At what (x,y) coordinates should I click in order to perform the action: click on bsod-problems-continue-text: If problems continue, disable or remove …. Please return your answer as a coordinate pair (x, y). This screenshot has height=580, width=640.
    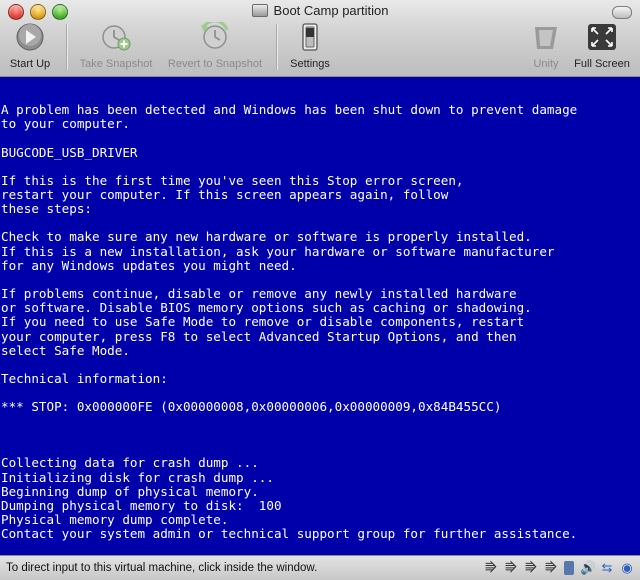
    Looking at the image, I should click on (266, 322).